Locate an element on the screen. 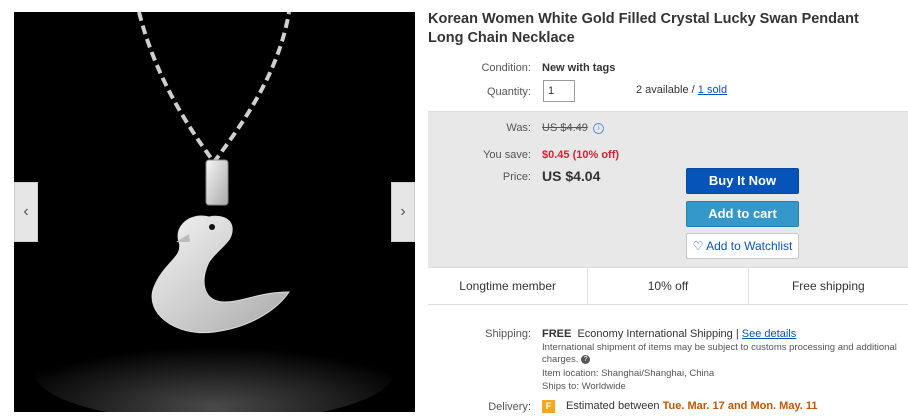 The height and width of the screenshot is (416, 908). chevron-left-icon: ‹ is located at coordinates (26, 211).